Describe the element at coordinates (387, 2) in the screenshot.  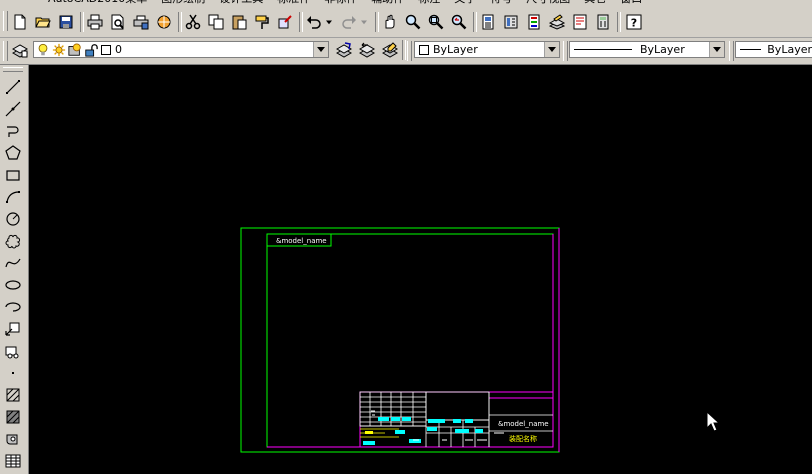
I see `menu-item: 辅助件` at that location.